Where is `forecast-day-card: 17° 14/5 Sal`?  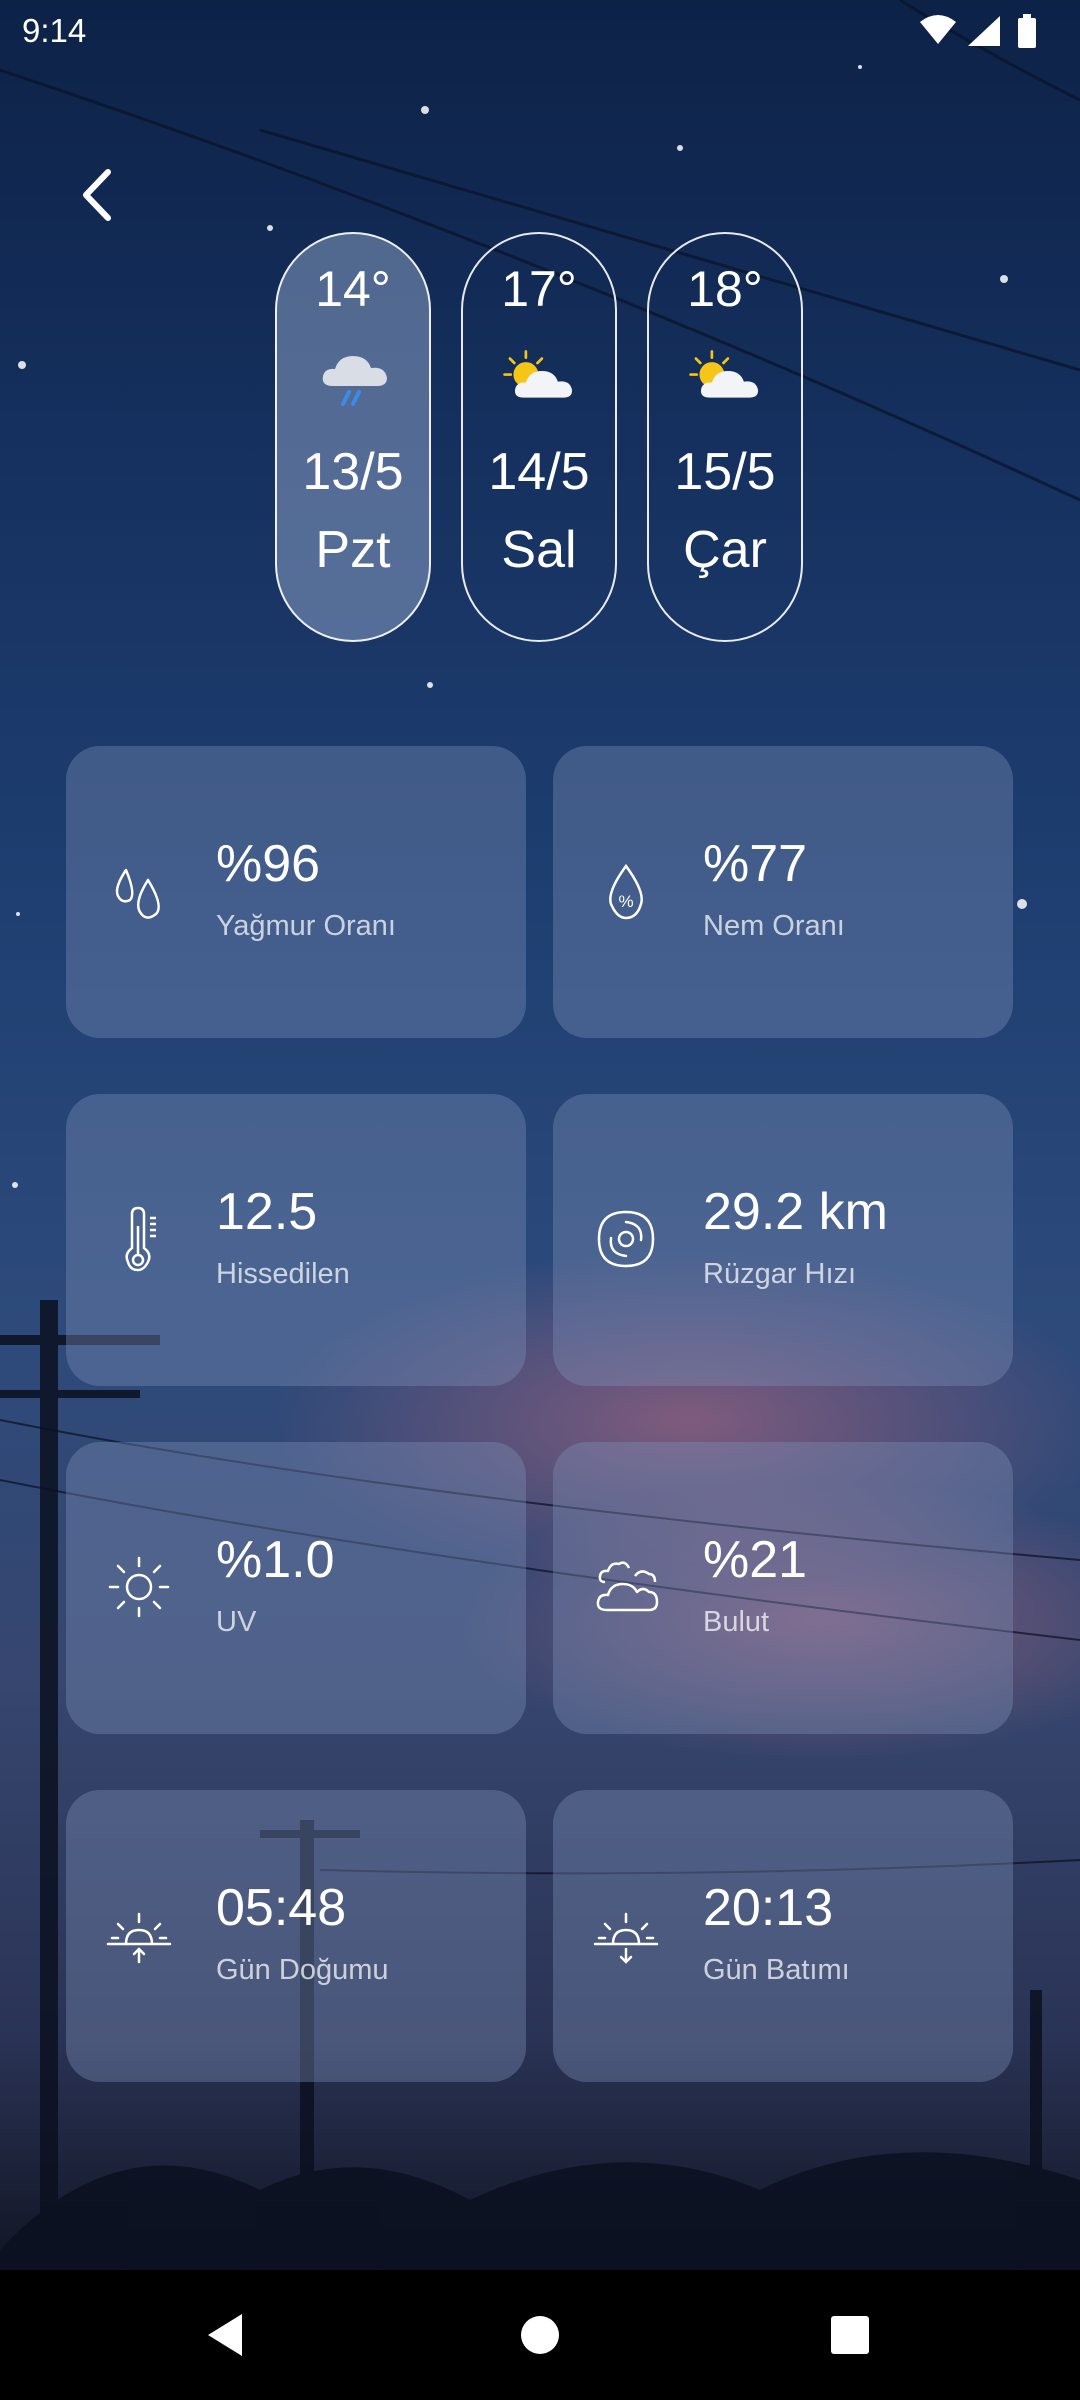 forecast-day-card: 17° 14/5 Sal is located at coordinates (539, 437).